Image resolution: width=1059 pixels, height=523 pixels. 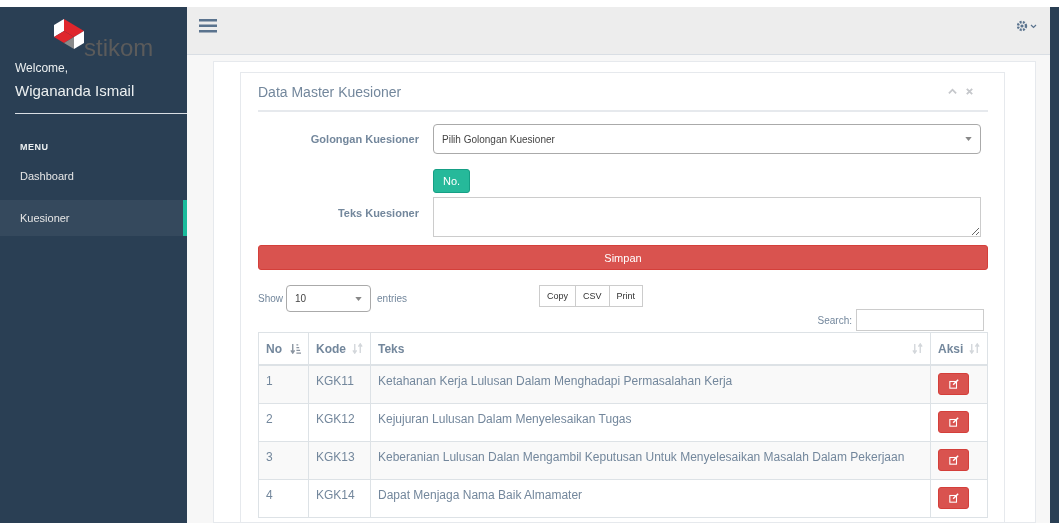 What do you see at coordinates (339, 460) in the screenshot?
I see `table-cell: KGK13` at bounding box center [339, 460].